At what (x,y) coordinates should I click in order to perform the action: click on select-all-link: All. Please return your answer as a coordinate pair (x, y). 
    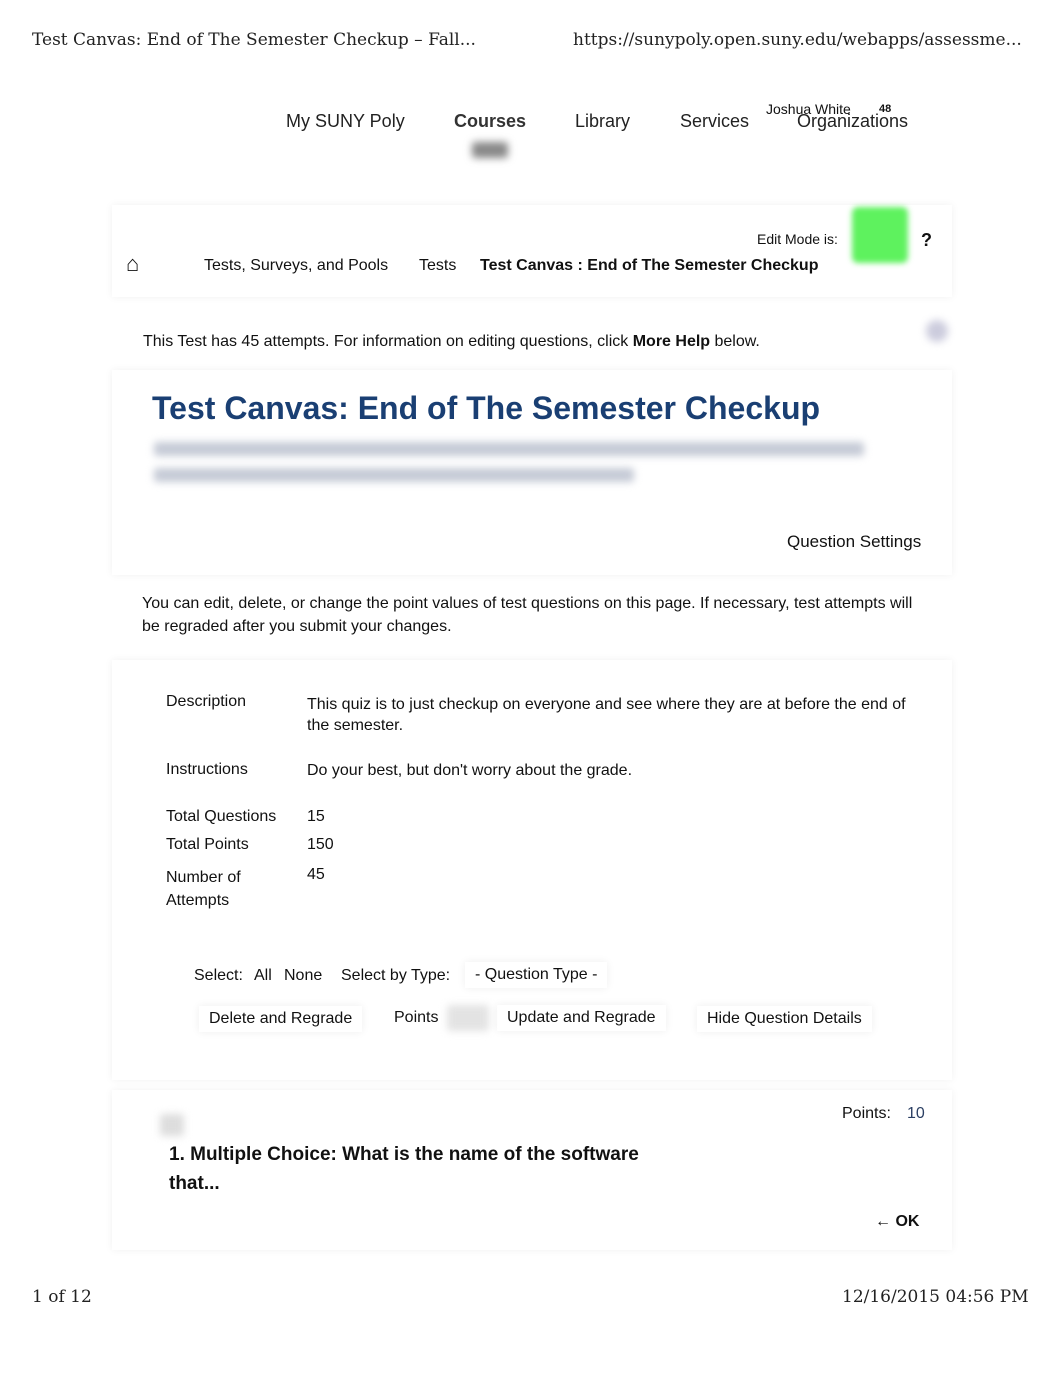
    Looking at the image, I should click on (263, 976).